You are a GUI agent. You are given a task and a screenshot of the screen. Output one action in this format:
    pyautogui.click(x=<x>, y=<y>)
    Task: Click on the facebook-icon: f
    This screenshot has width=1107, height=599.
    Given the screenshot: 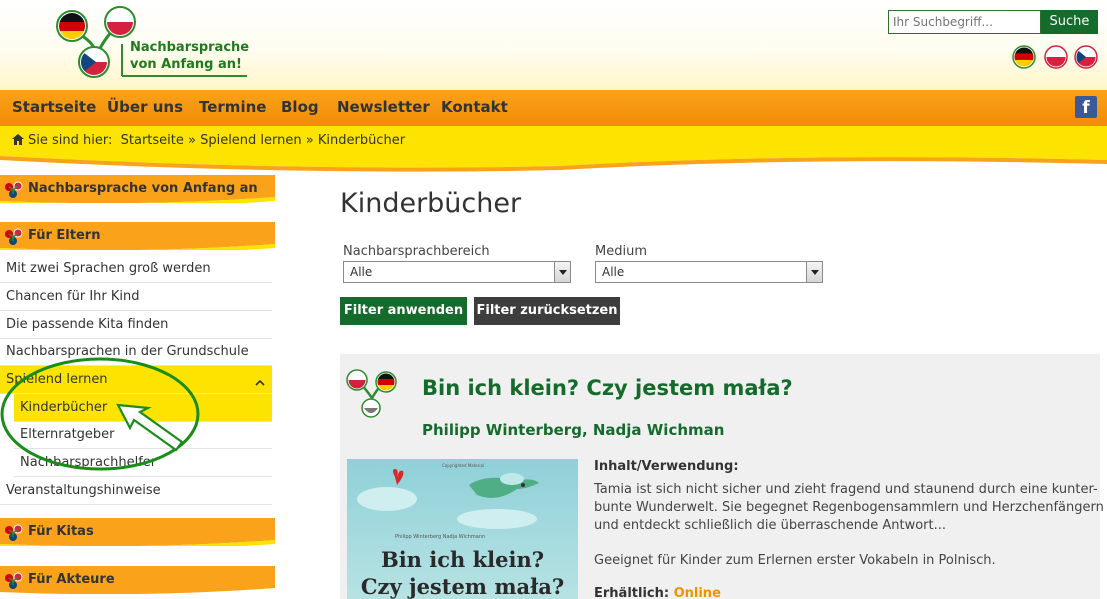 What is the action you would take?
    pyautogui.click(x=1086, y=107)
    